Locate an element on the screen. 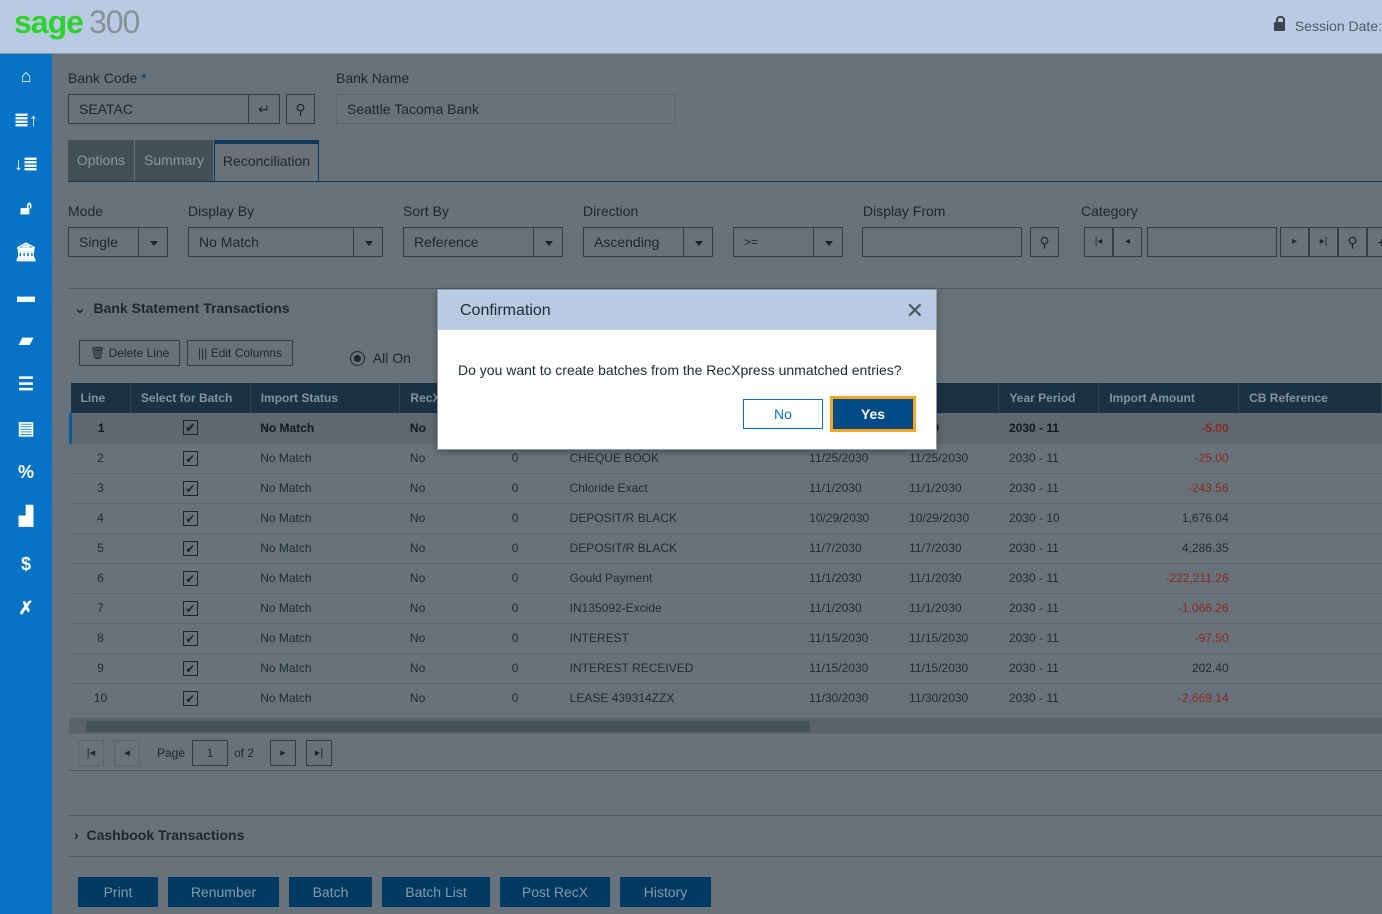 The image size is (1382, 914). display-from-input is located at coordinates (942, 242).